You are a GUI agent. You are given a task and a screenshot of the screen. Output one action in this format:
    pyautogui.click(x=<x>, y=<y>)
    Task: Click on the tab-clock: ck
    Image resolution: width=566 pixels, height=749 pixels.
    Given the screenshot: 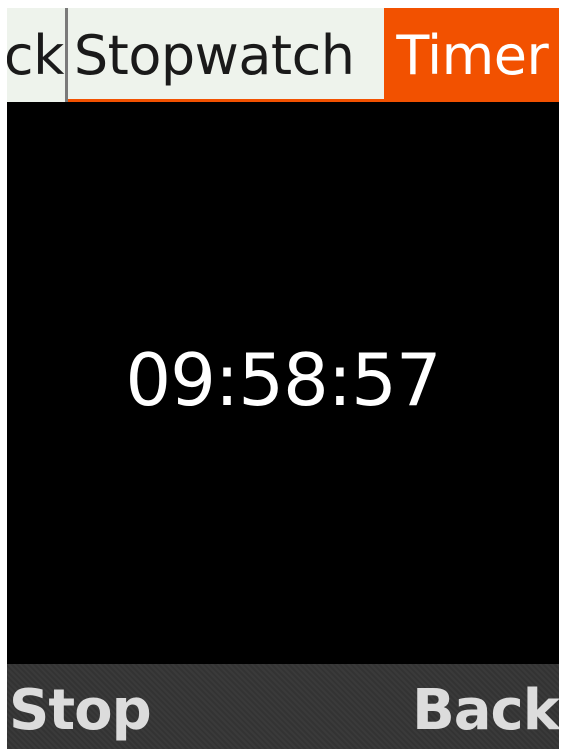 What is the action you would take?
    pyautogui.click(x=36, y=55)
    